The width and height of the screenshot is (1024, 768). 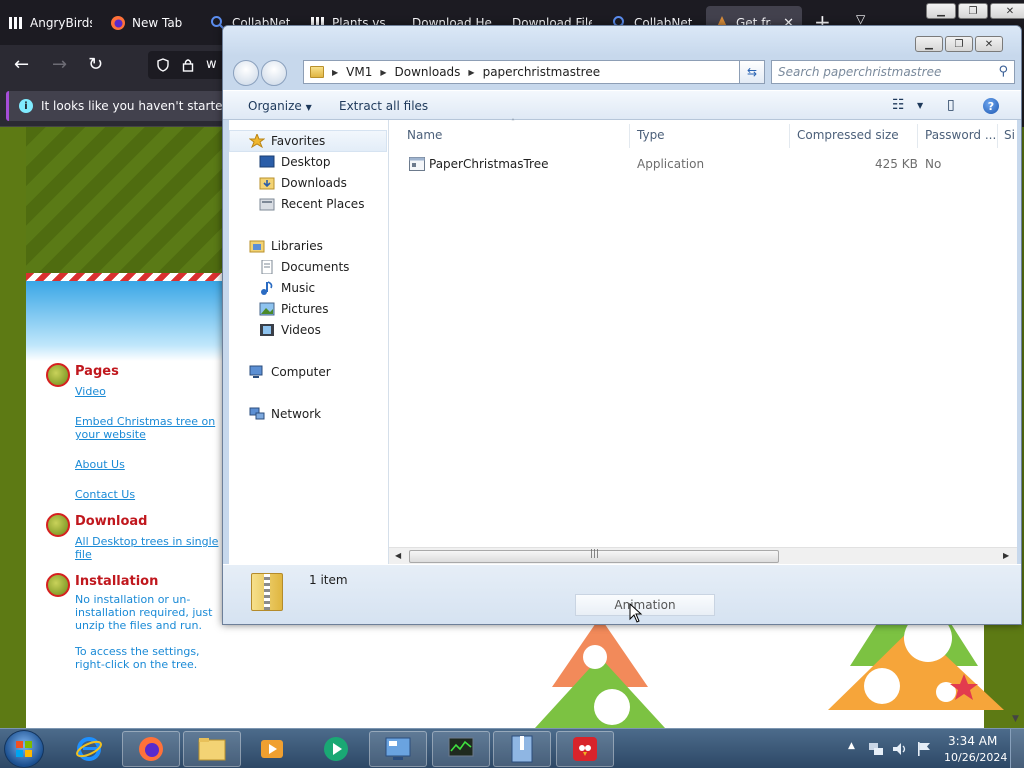 What do you see at coordinates (972, 741) in the screenshot?
I see `clock-time: 3:34 AM` at bounding box center [972, 741].